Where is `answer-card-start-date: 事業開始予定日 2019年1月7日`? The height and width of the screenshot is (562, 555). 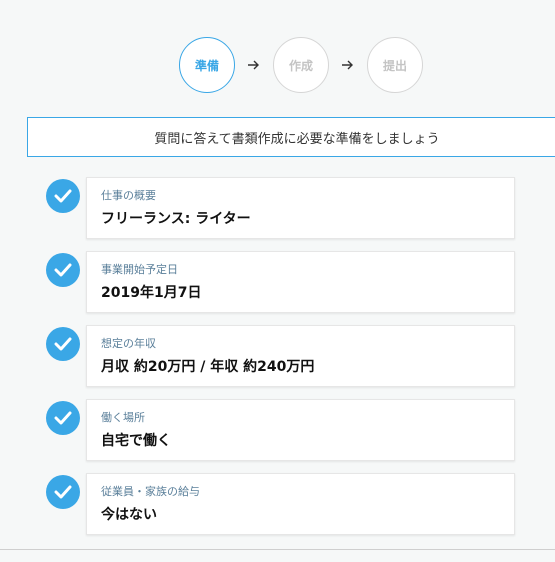
answer-card-start-date: 事業開始予定日 2019年1月7日 is located at coordinates (300, 282).